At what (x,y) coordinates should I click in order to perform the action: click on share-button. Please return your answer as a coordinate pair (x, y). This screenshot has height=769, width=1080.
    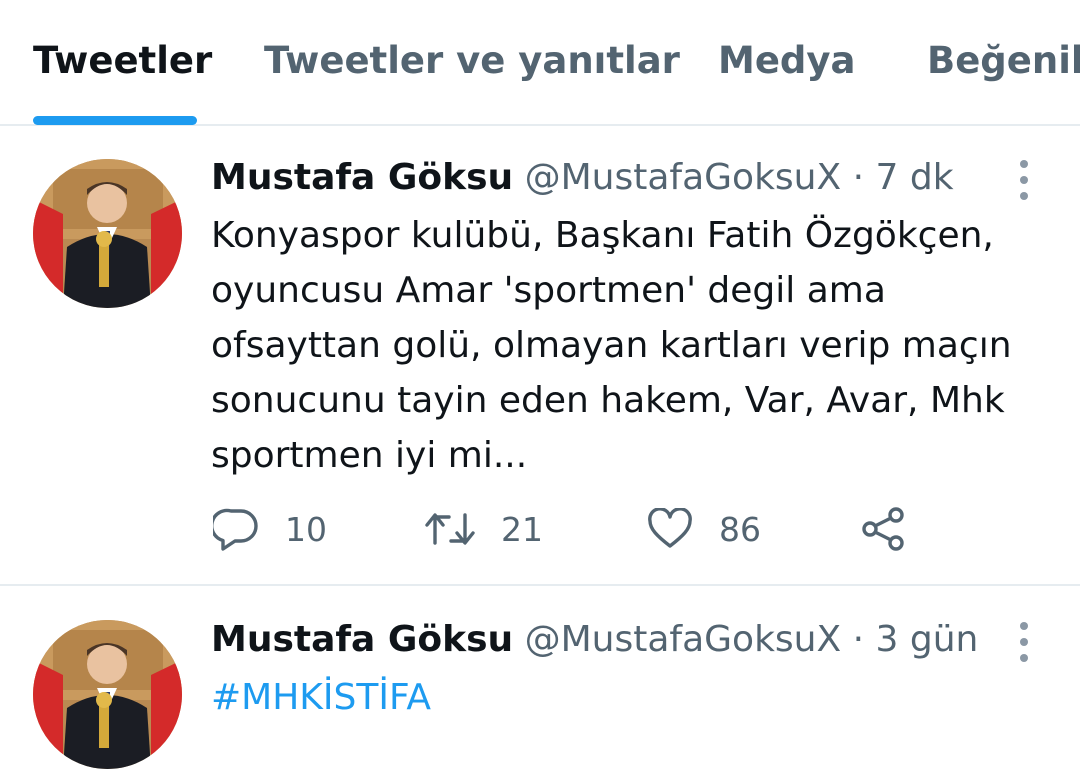
    Looking at the image, I should click on (884, 529).